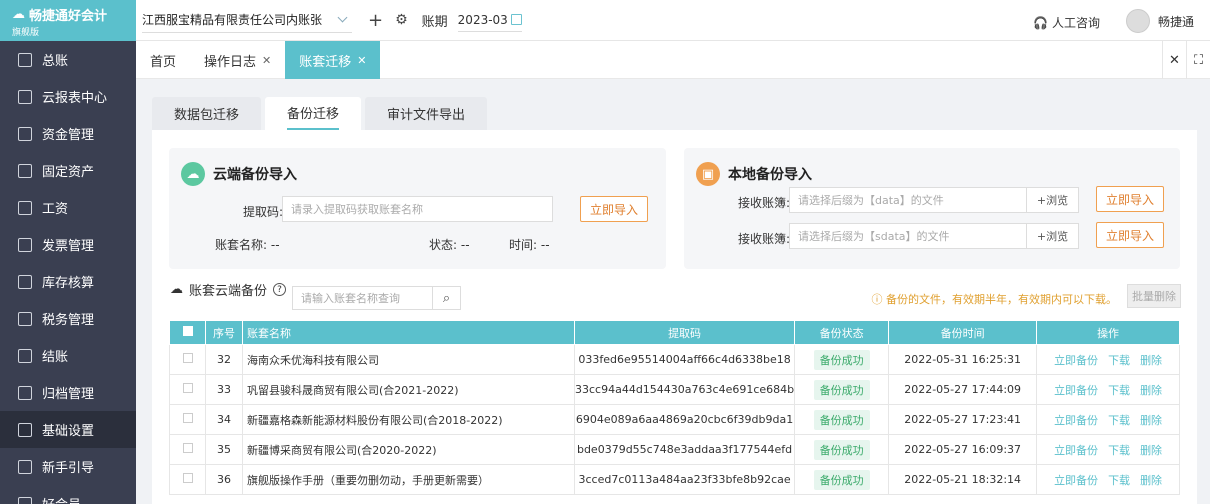  I want to click on row-time: 2022-05-31 16:25:31, so click(963, 359).